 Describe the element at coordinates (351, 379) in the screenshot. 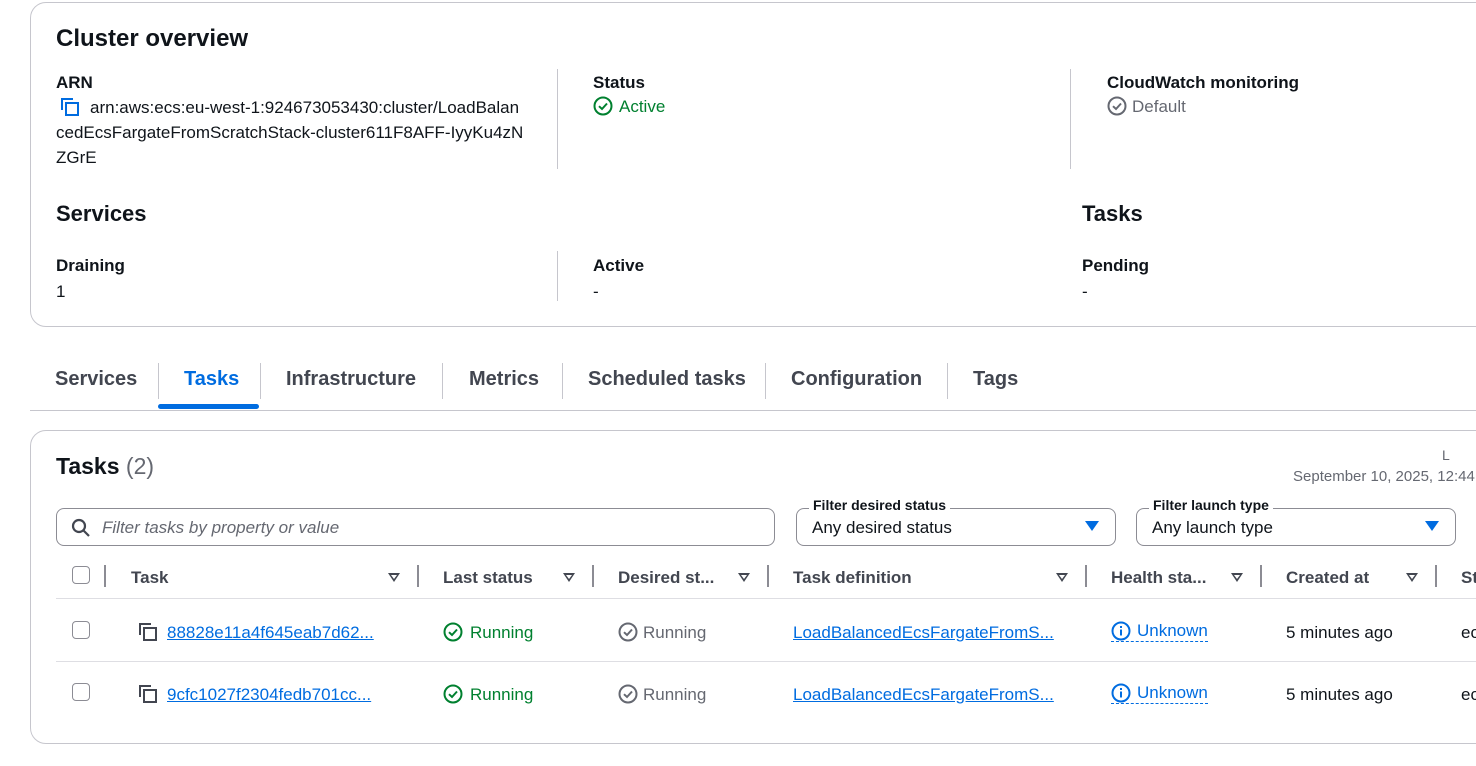

I see `tab-infrastructure: Infrastructure` at that location.